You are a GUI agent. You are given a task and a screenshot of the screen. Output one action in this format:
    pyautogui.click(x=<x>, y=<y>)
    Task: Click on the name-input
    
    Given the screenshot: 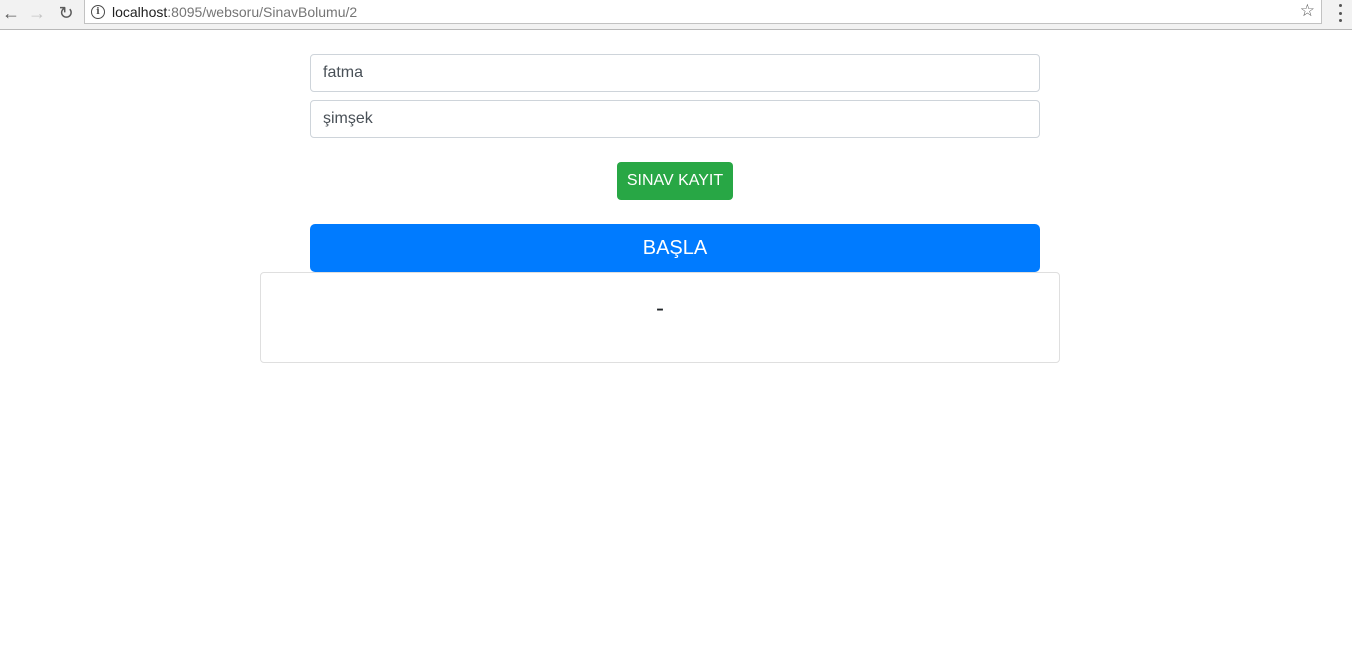 What is the action you would take?
    pyautogui.click(x=675, y=73)
    